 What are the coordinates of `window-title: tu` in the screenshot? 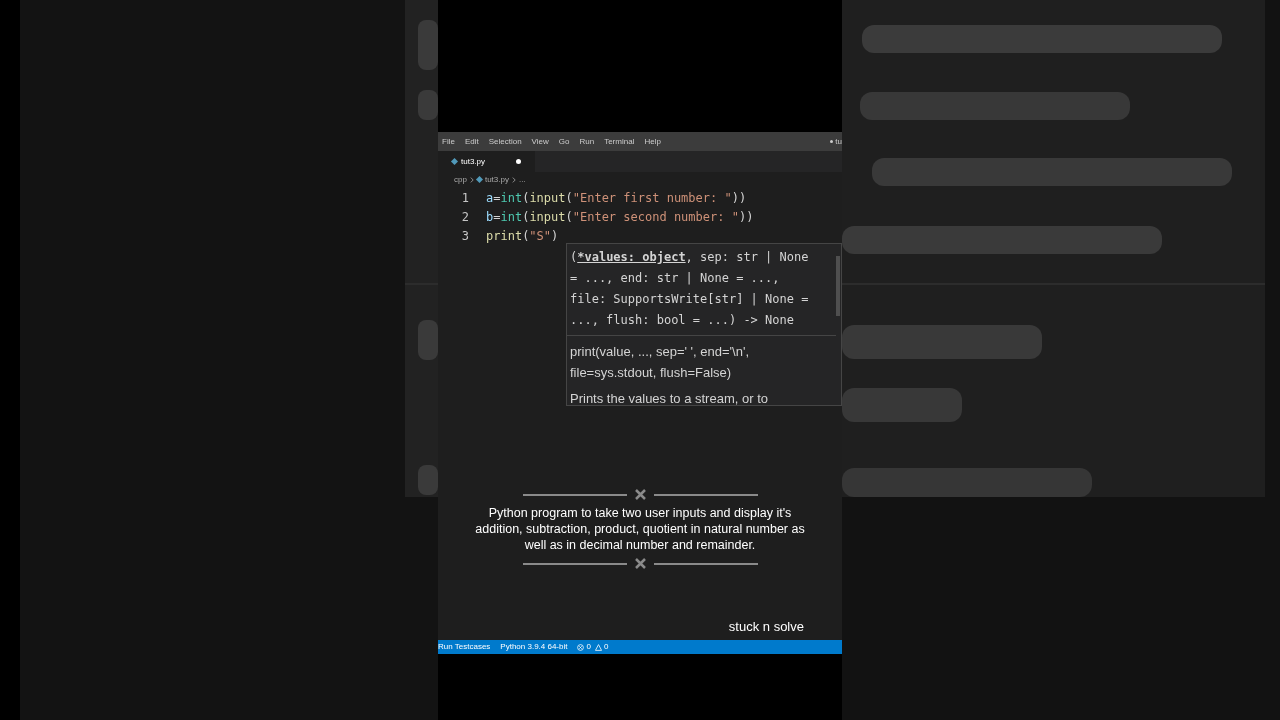 It's located at (838, 141).